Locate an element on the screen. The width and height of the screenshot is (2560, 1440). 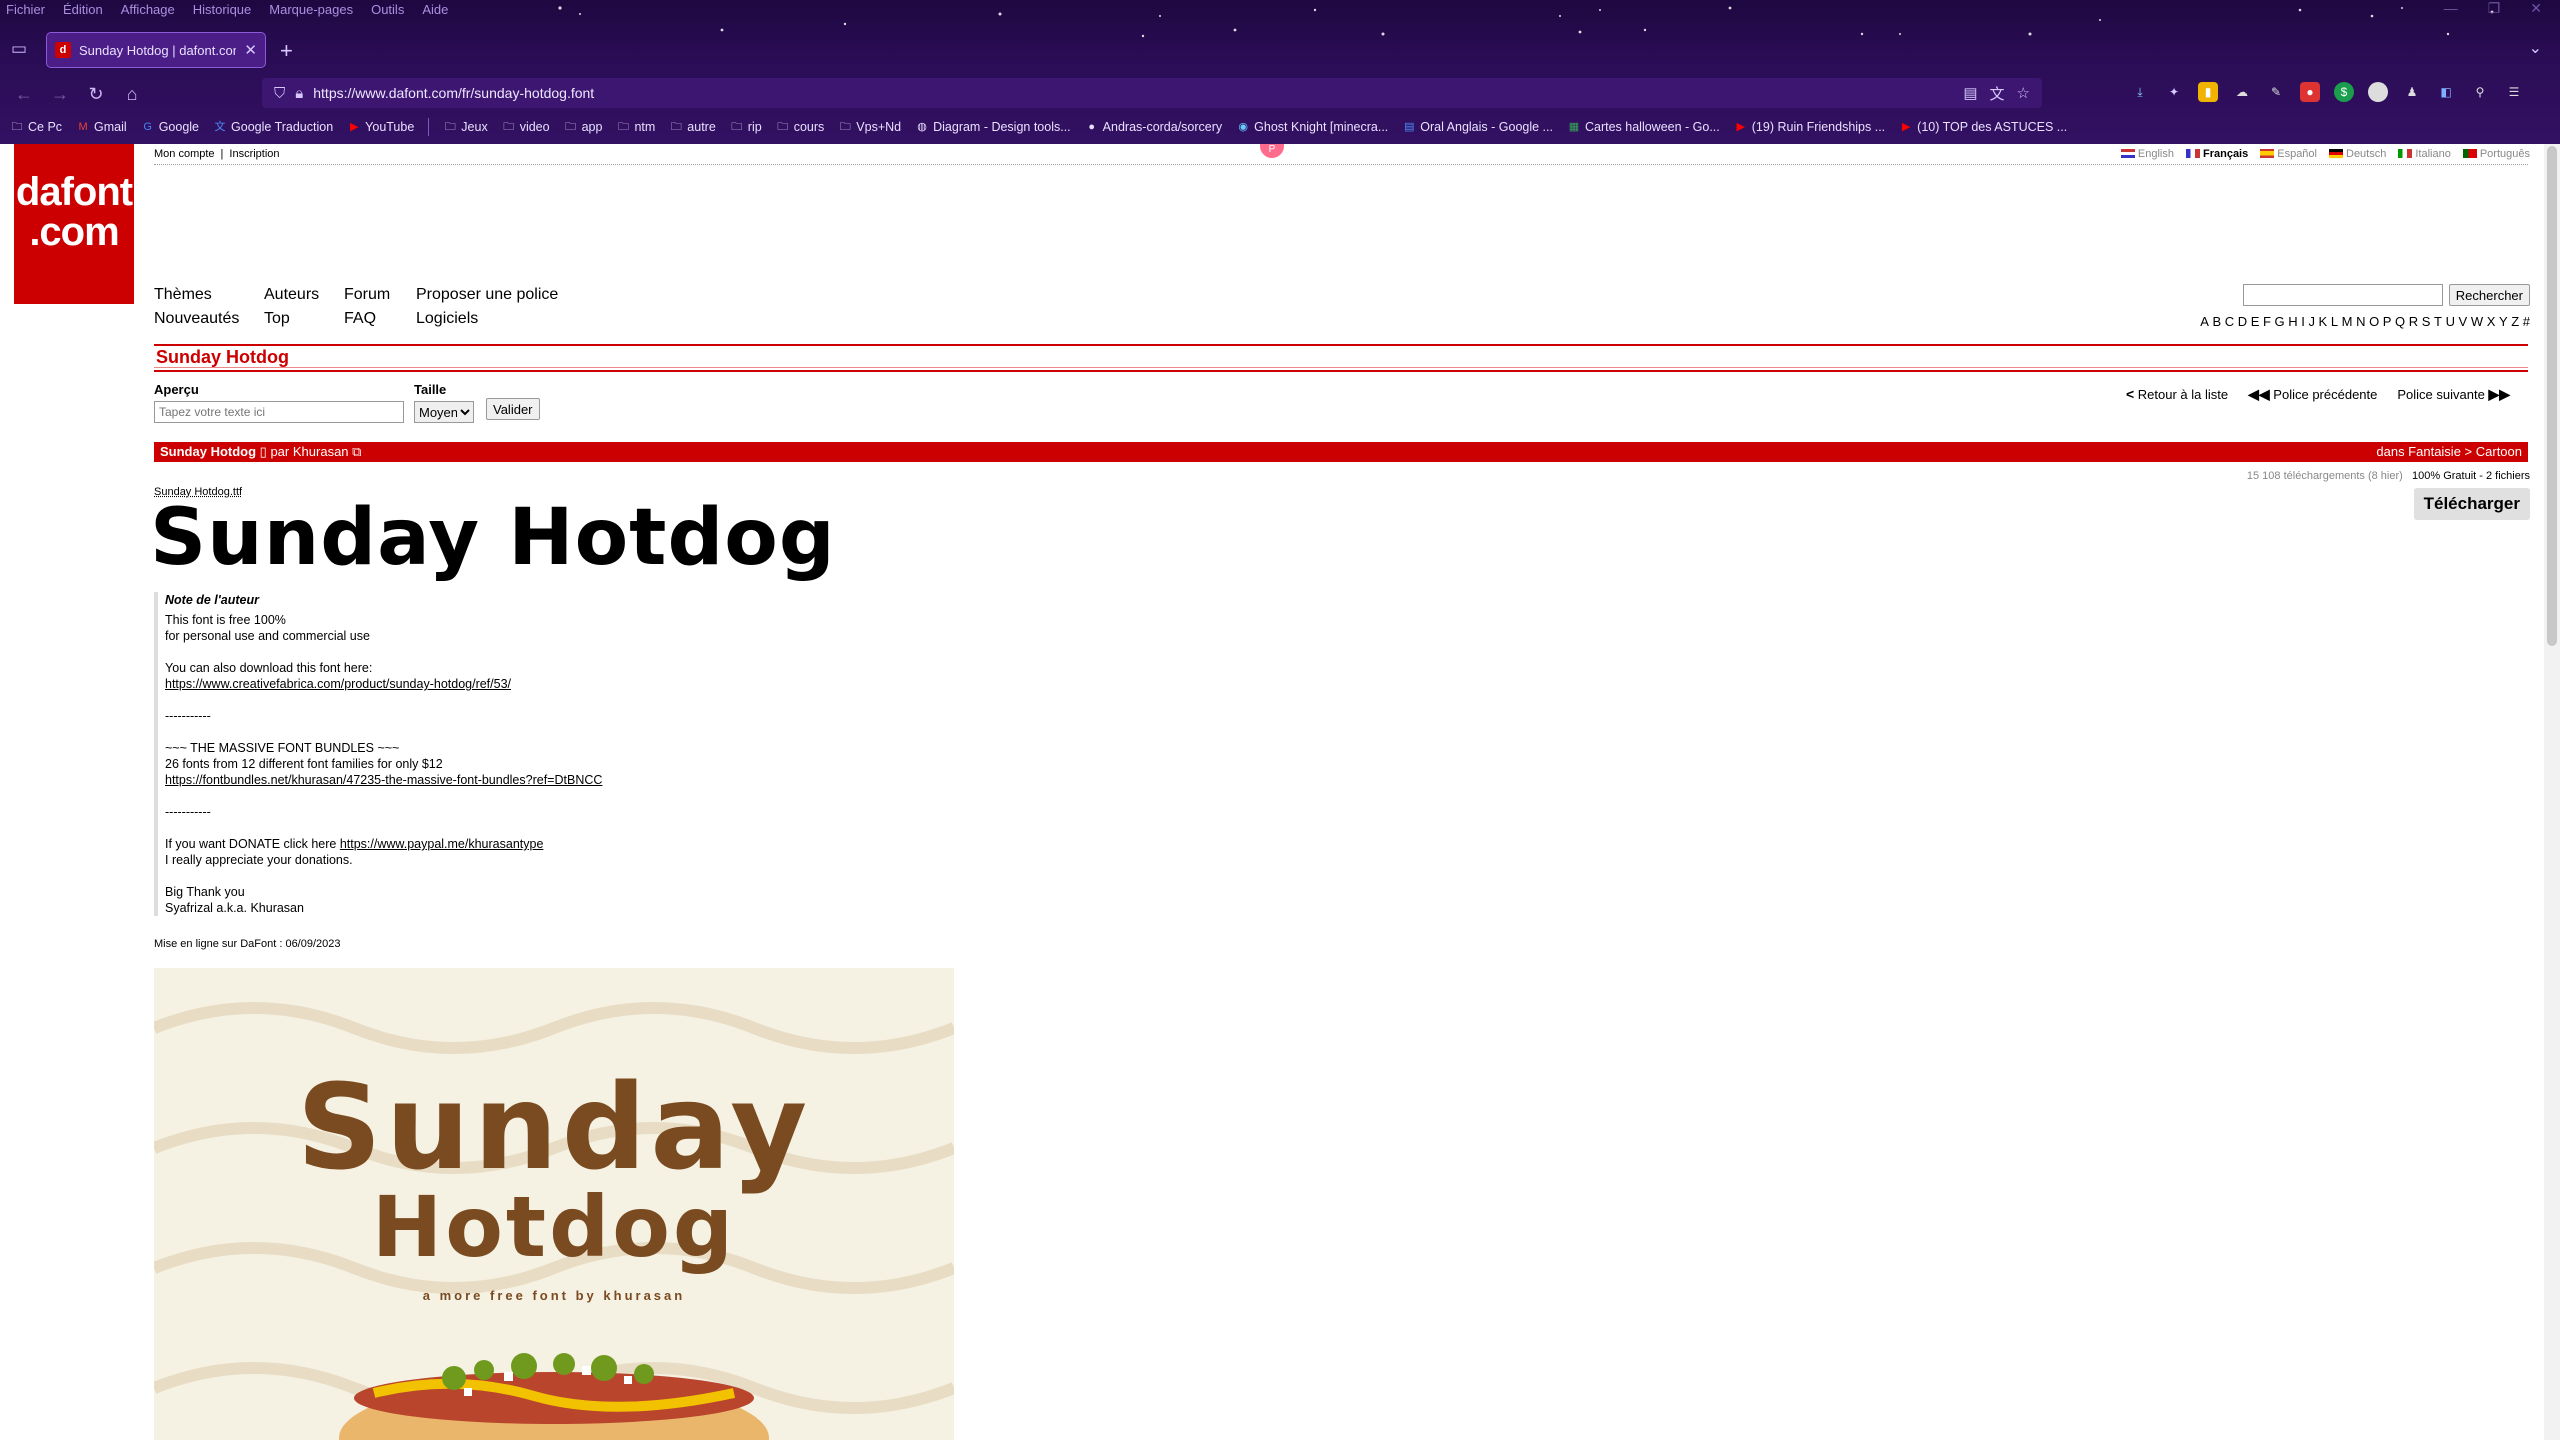
forward-icon: → is located at coordinates (60, 94).